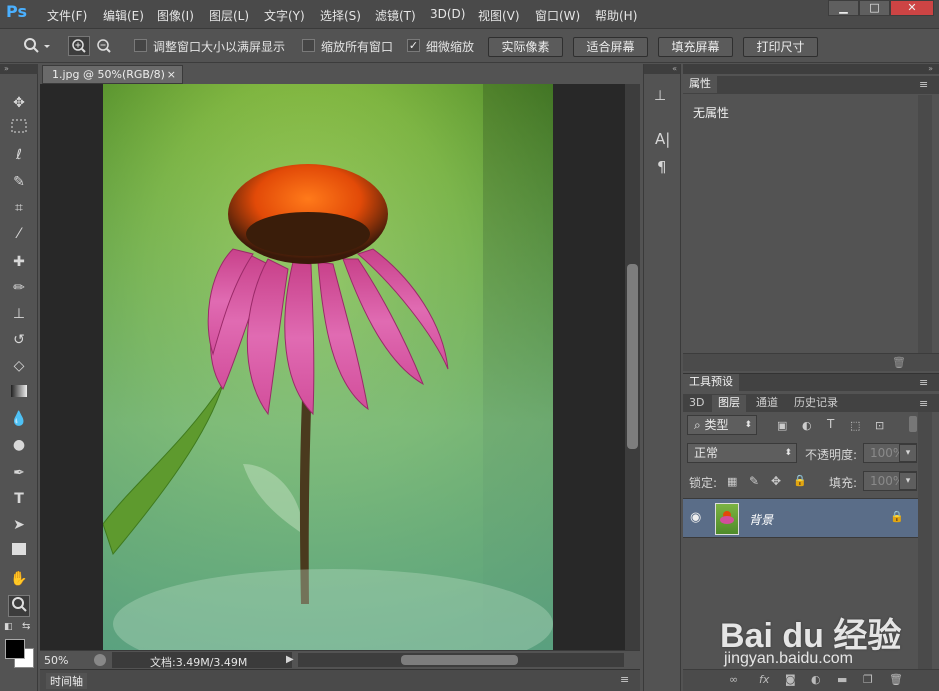 This screenshot has width=939, height=691. I want to click on lock-pixels-icon: ✎, so click(754, 481).